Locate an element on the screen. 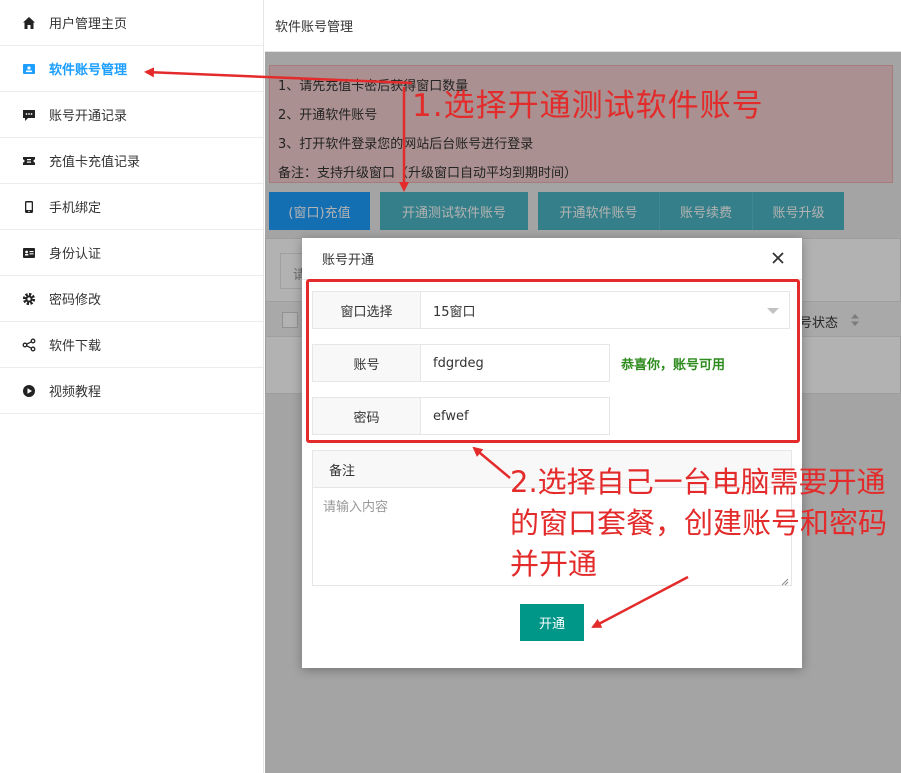 This screenshot has height=773, width=901. sidebar-item-home: 用户管理主页 is located at coordinates (131, 23).